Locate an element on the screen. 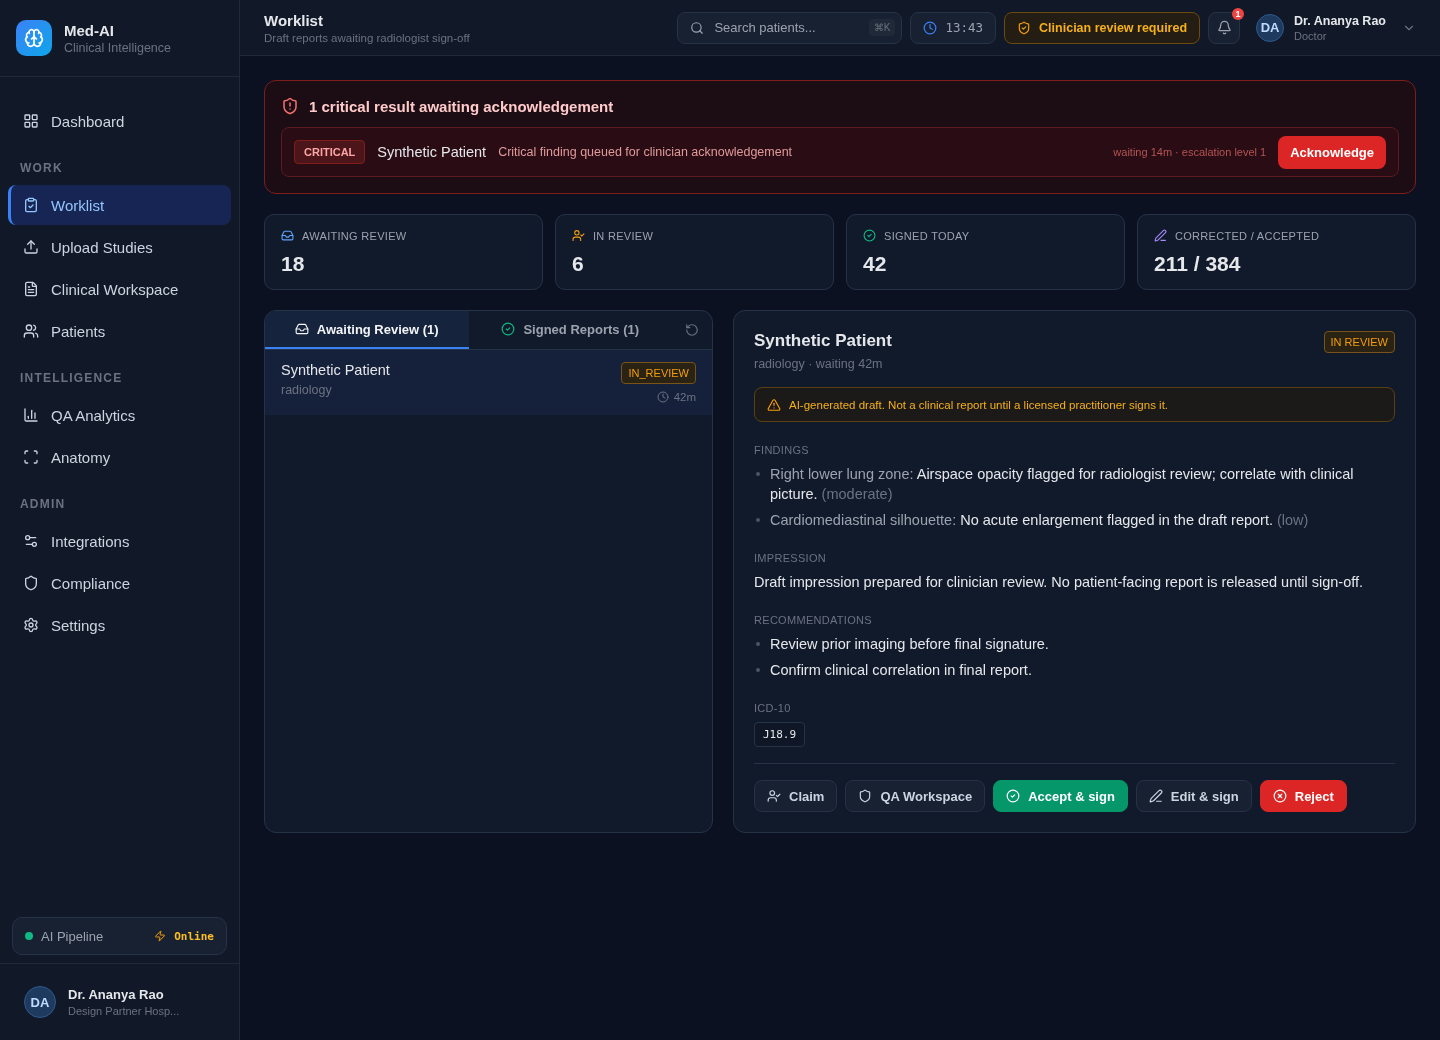 The width and height of the screenshot is (1440, 1040). stat-value: 6 is located at coordinates (578, 264).